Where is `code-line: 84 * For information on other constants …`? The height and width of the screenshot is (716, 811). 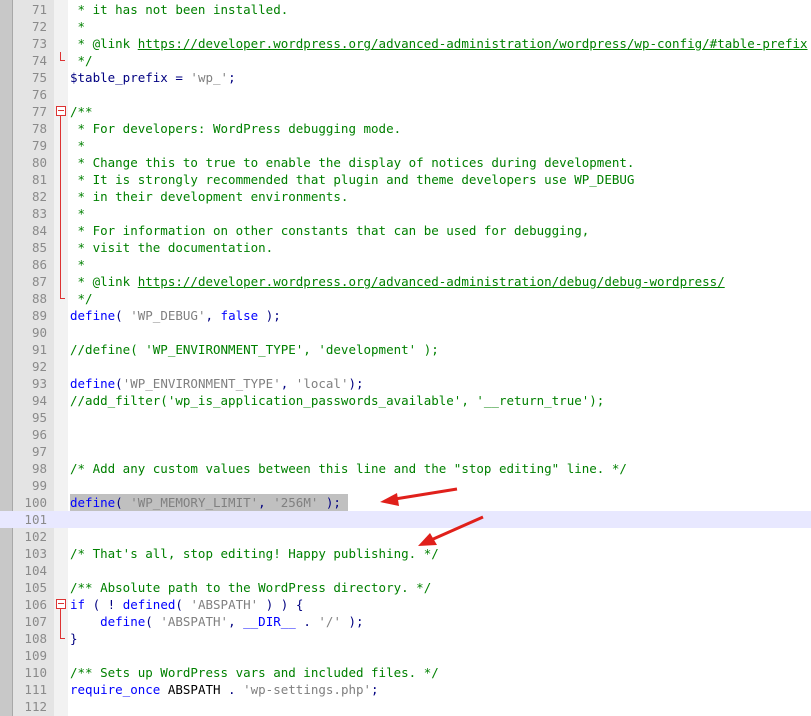 code-line: 84 * For information on other constants … is located at coordinates (405, 230).